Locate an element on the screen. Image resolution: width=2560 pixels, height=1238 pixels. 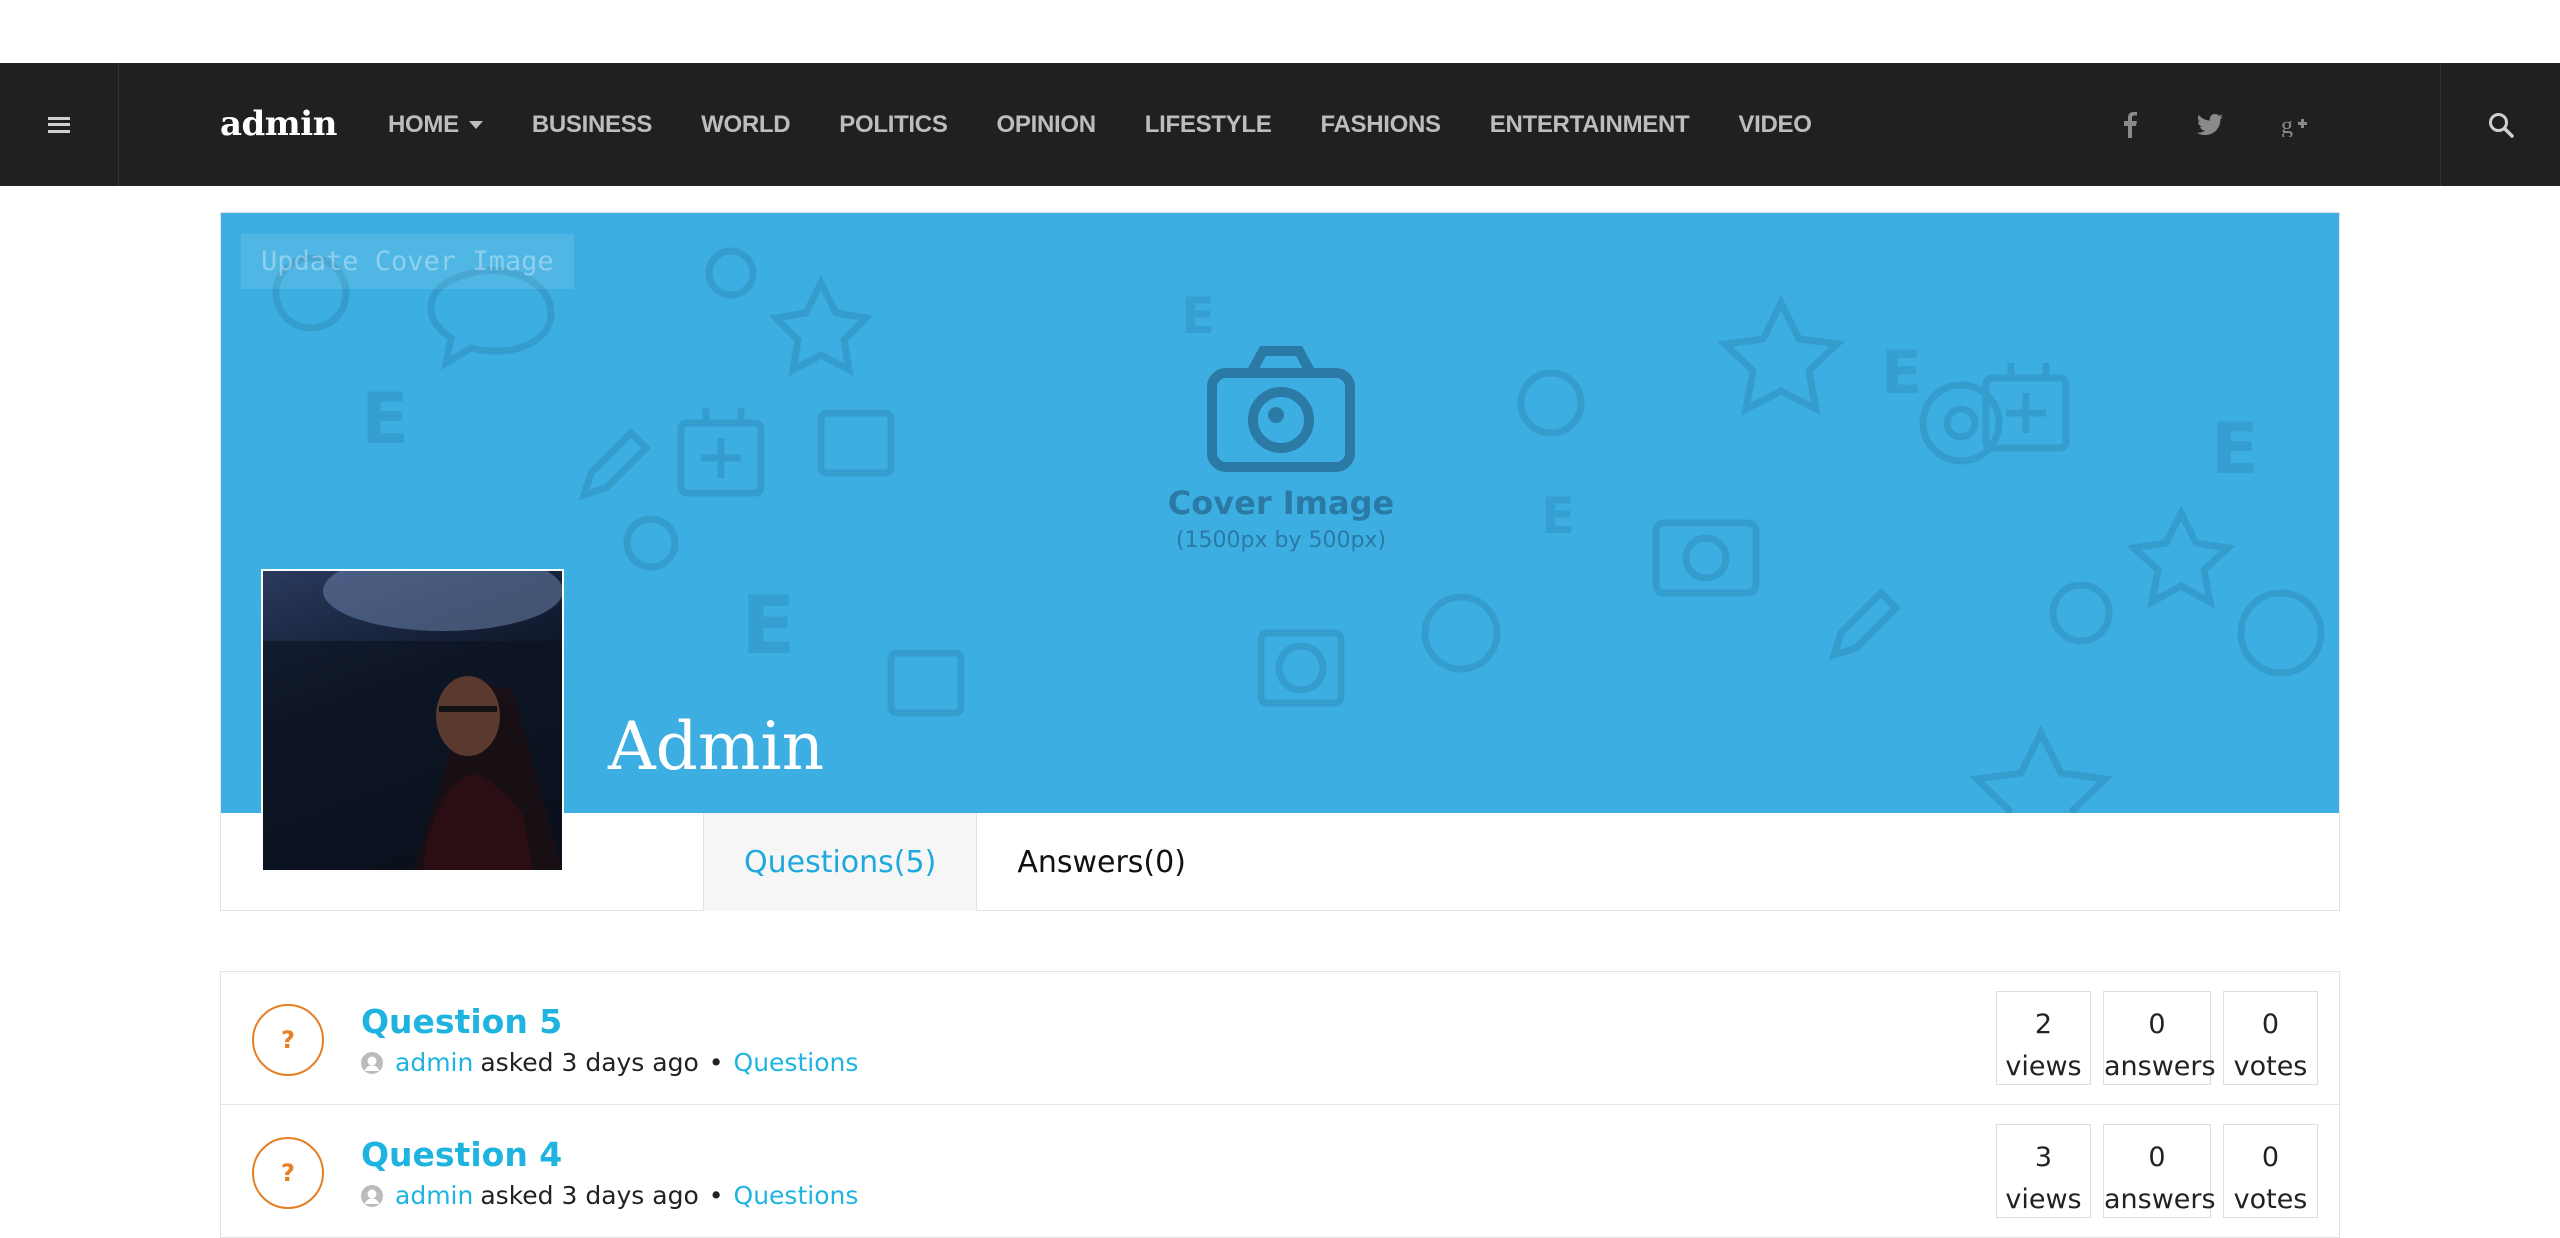
avatar is located at coordinates (412, 720).